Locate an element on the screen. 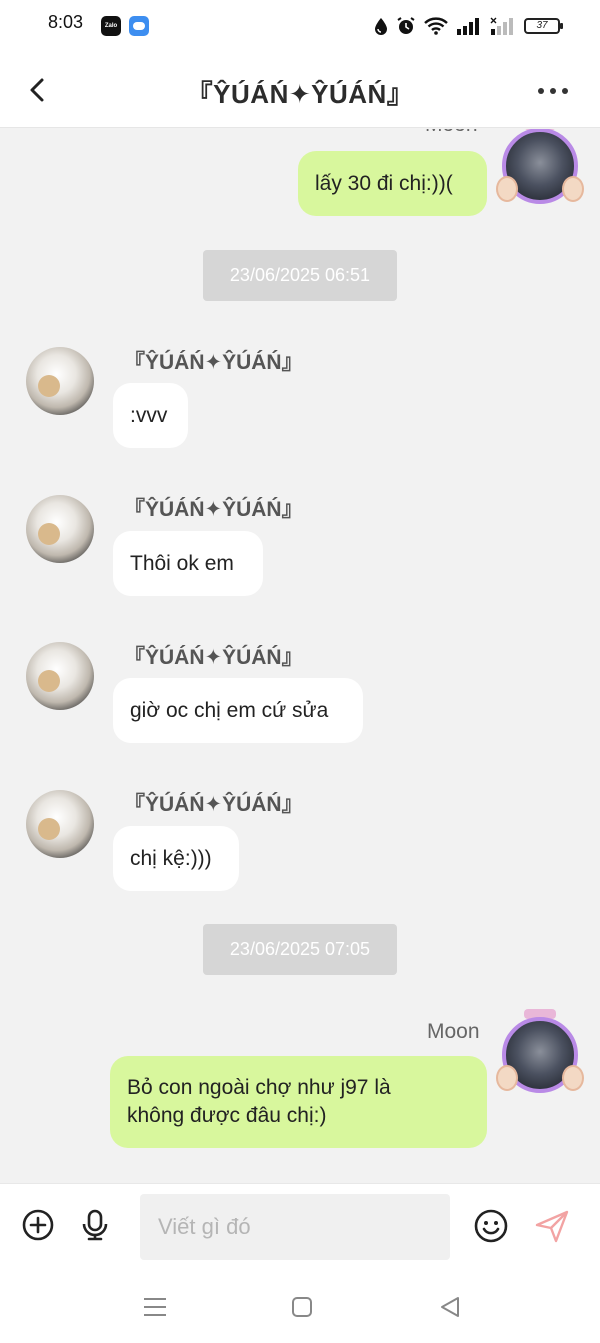 This screenshot has width=600, height=1343. composer-bar is located at coordinates (300, 1226).